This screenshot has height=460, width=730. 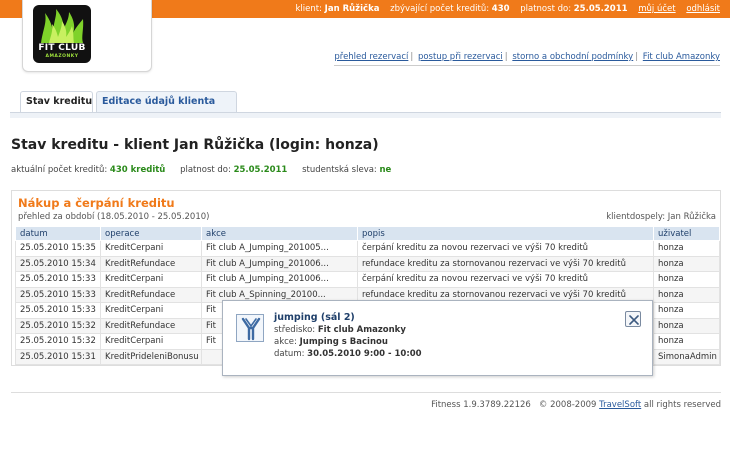 What do you see at coordinates (343, 342) in the screenshot?
I see `action-value: Jumping s Bacinou` at bounding box center [343, 342].